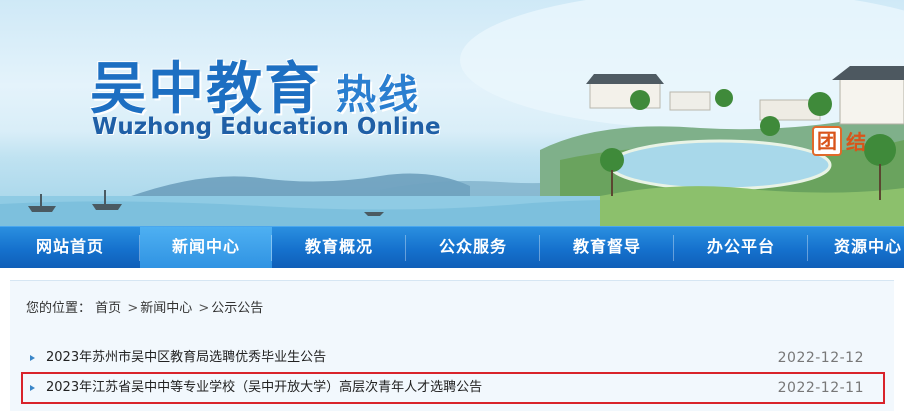 The height and width of the screenshot is (411, 904). I want to click on logo-cn-sub: 热线, so click(378, 95).